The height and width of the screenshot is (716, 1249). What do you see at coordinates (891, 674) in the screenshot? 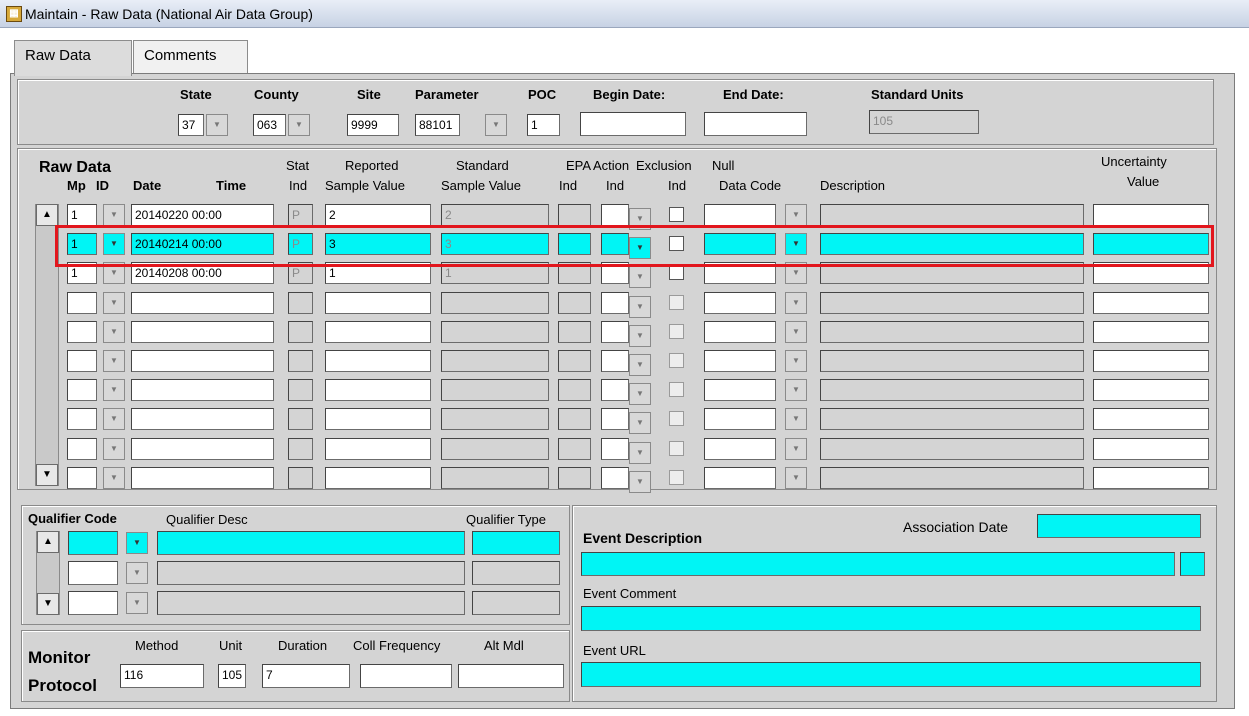
I see `event-url-field` at bounding box center [891, 674].